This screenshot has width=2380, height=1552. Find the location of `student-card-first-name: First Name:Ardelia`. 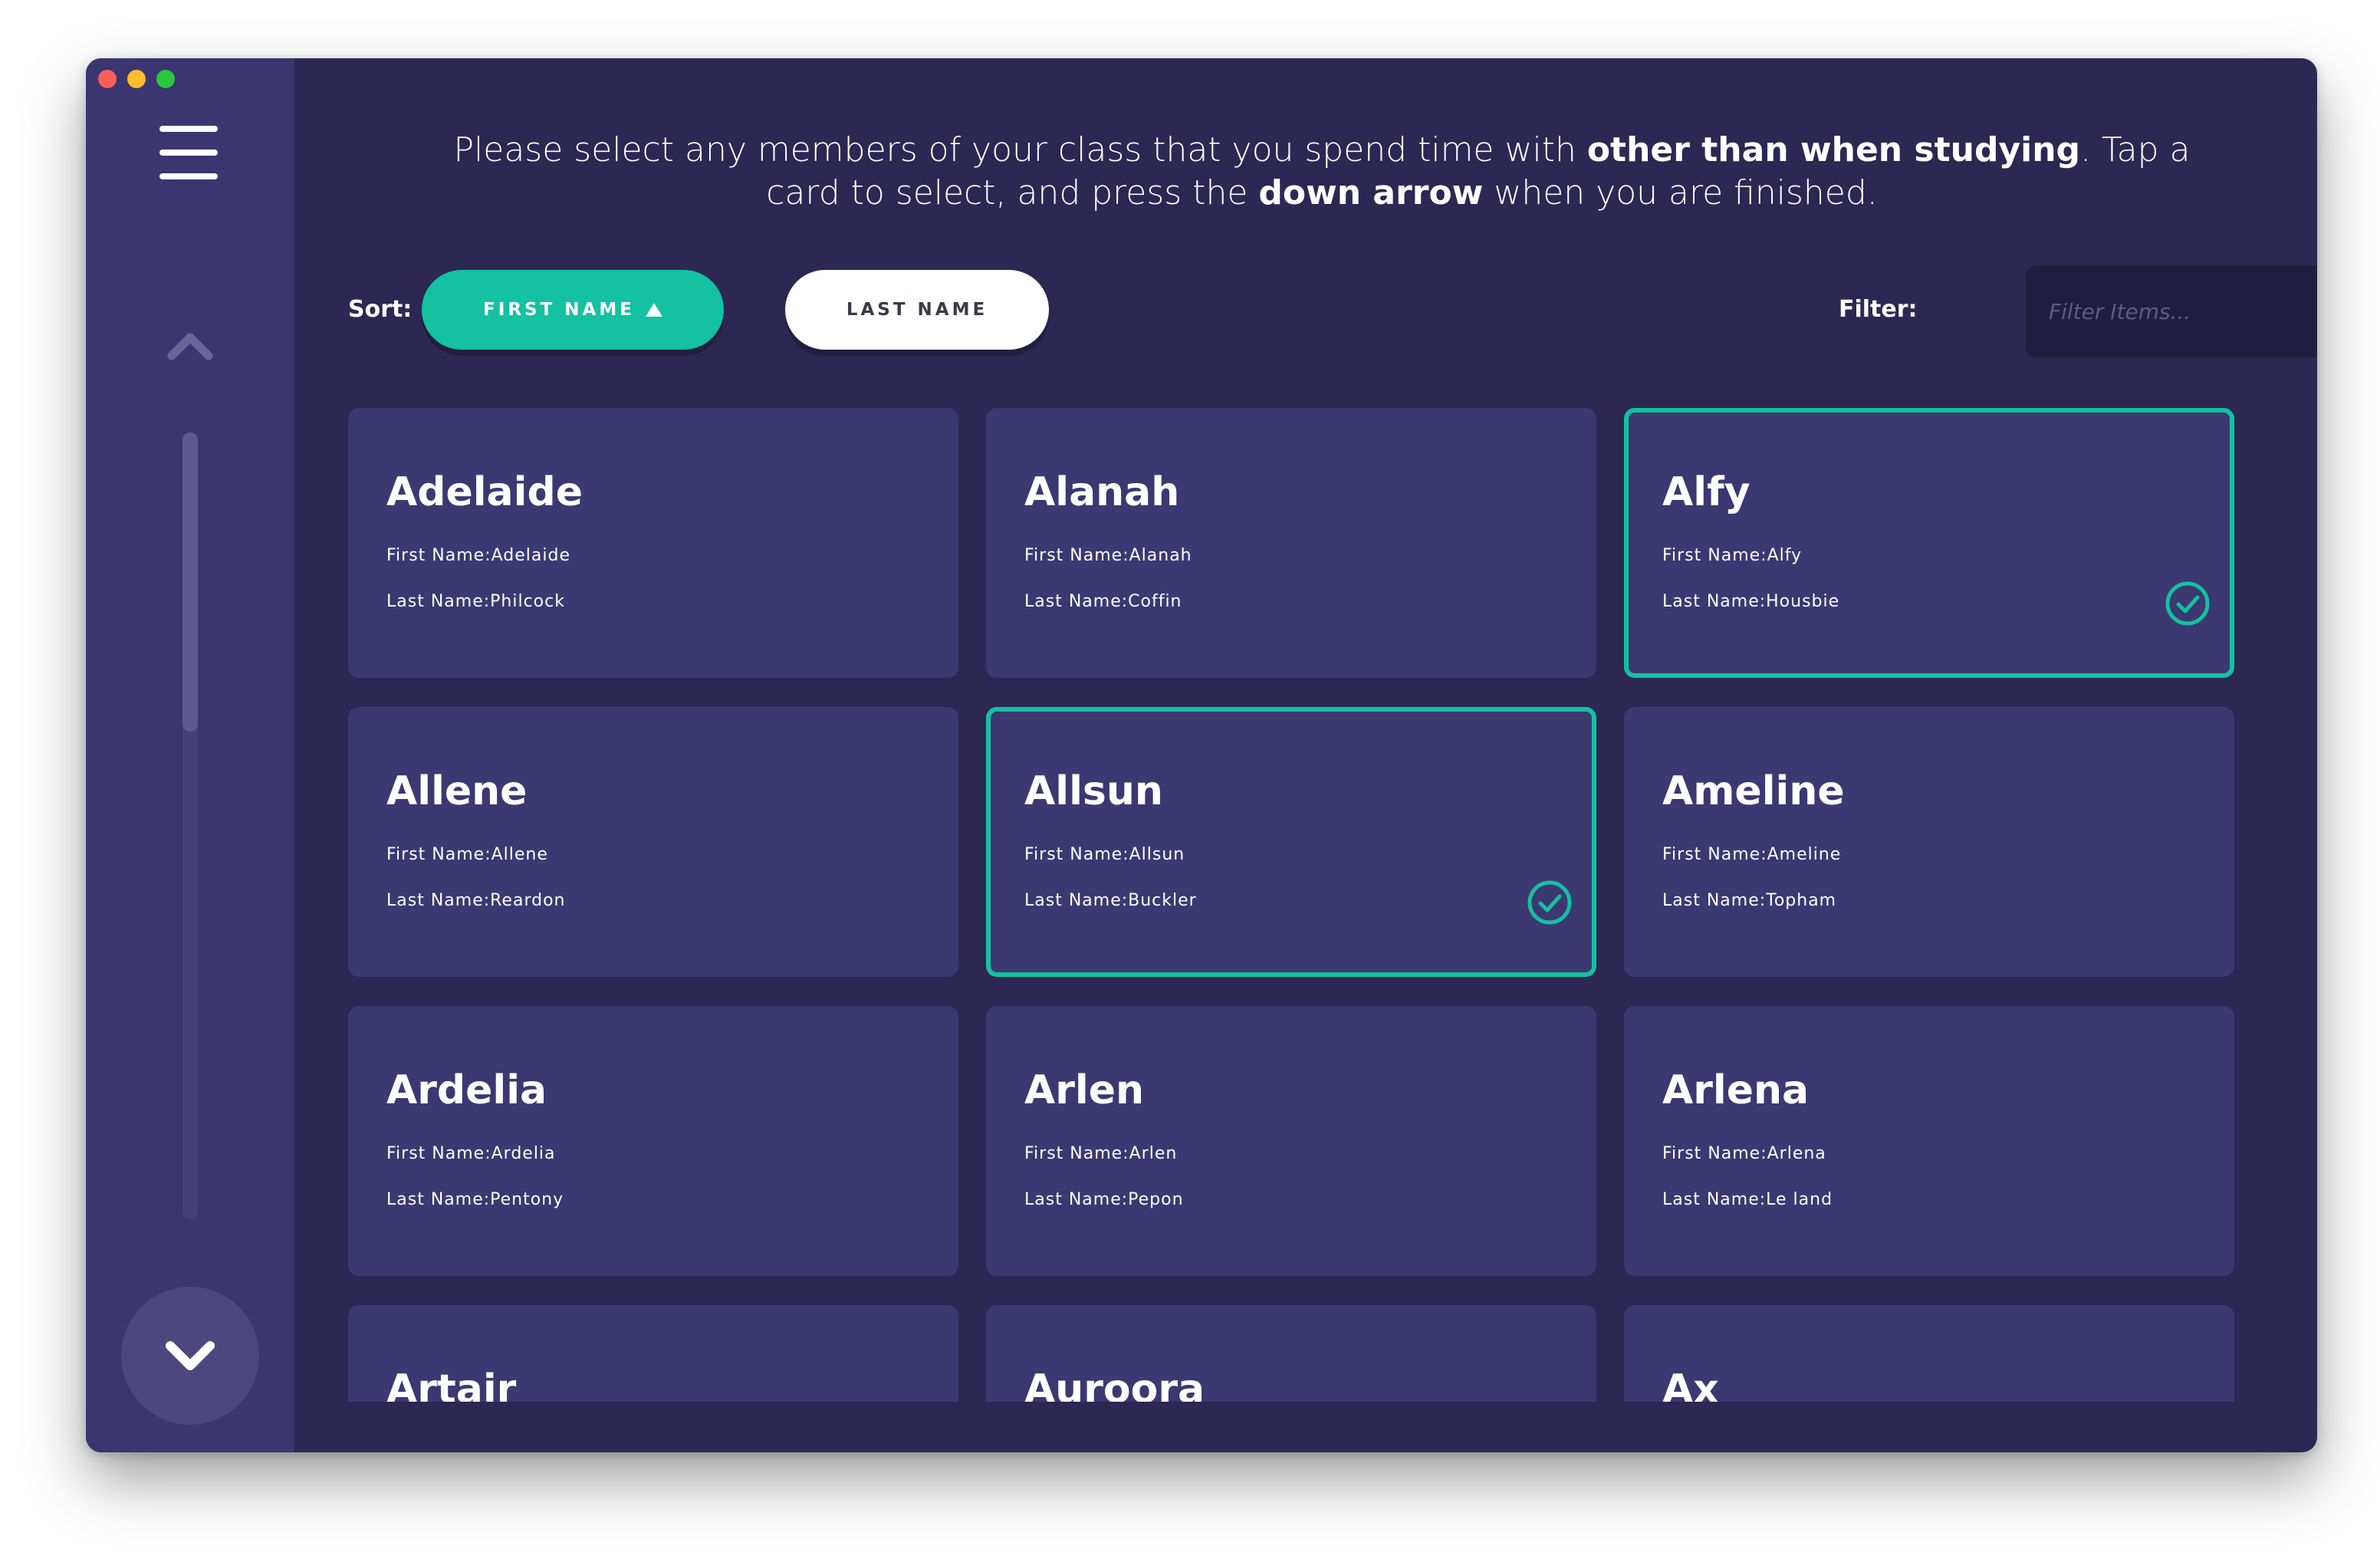

student-card-first-name: First Name:Ardelia is located at coordinates (471, 1153).